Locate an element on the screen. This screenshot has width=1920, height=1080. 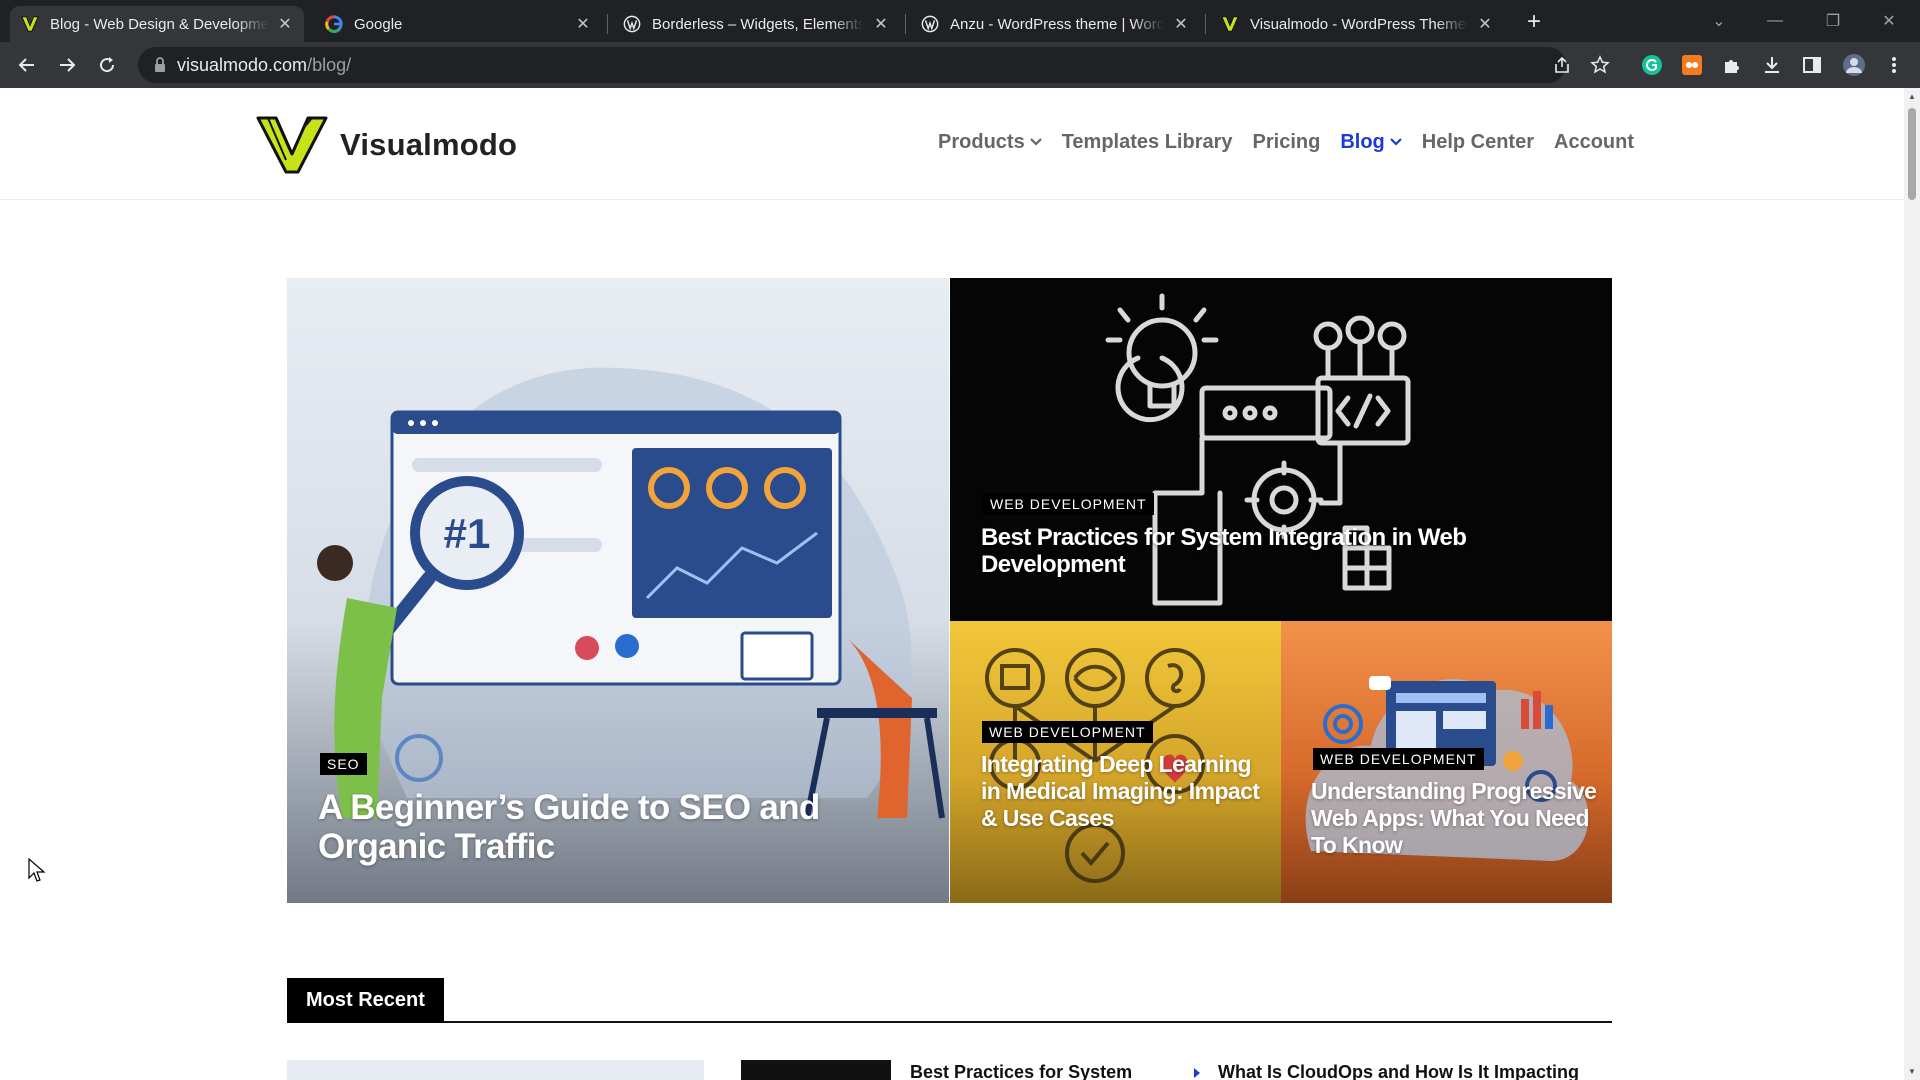
nav-pricing: Pricing is located at coordinates (1287, 142).